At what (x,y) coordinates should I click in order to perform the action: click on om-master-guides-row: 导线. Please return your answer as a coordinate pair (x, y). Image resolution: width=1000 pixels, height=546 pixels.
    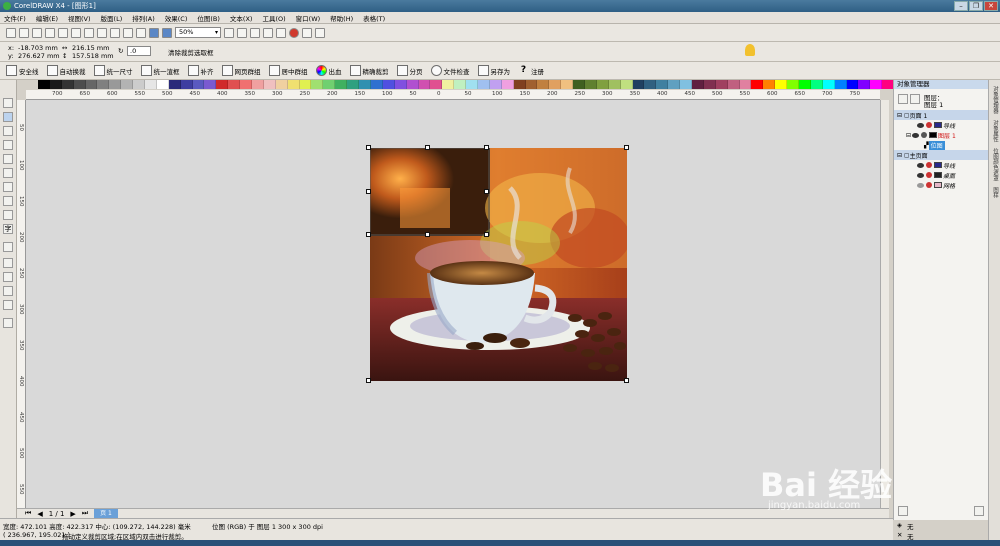
    Looking at the image, I should click on (935, 165).